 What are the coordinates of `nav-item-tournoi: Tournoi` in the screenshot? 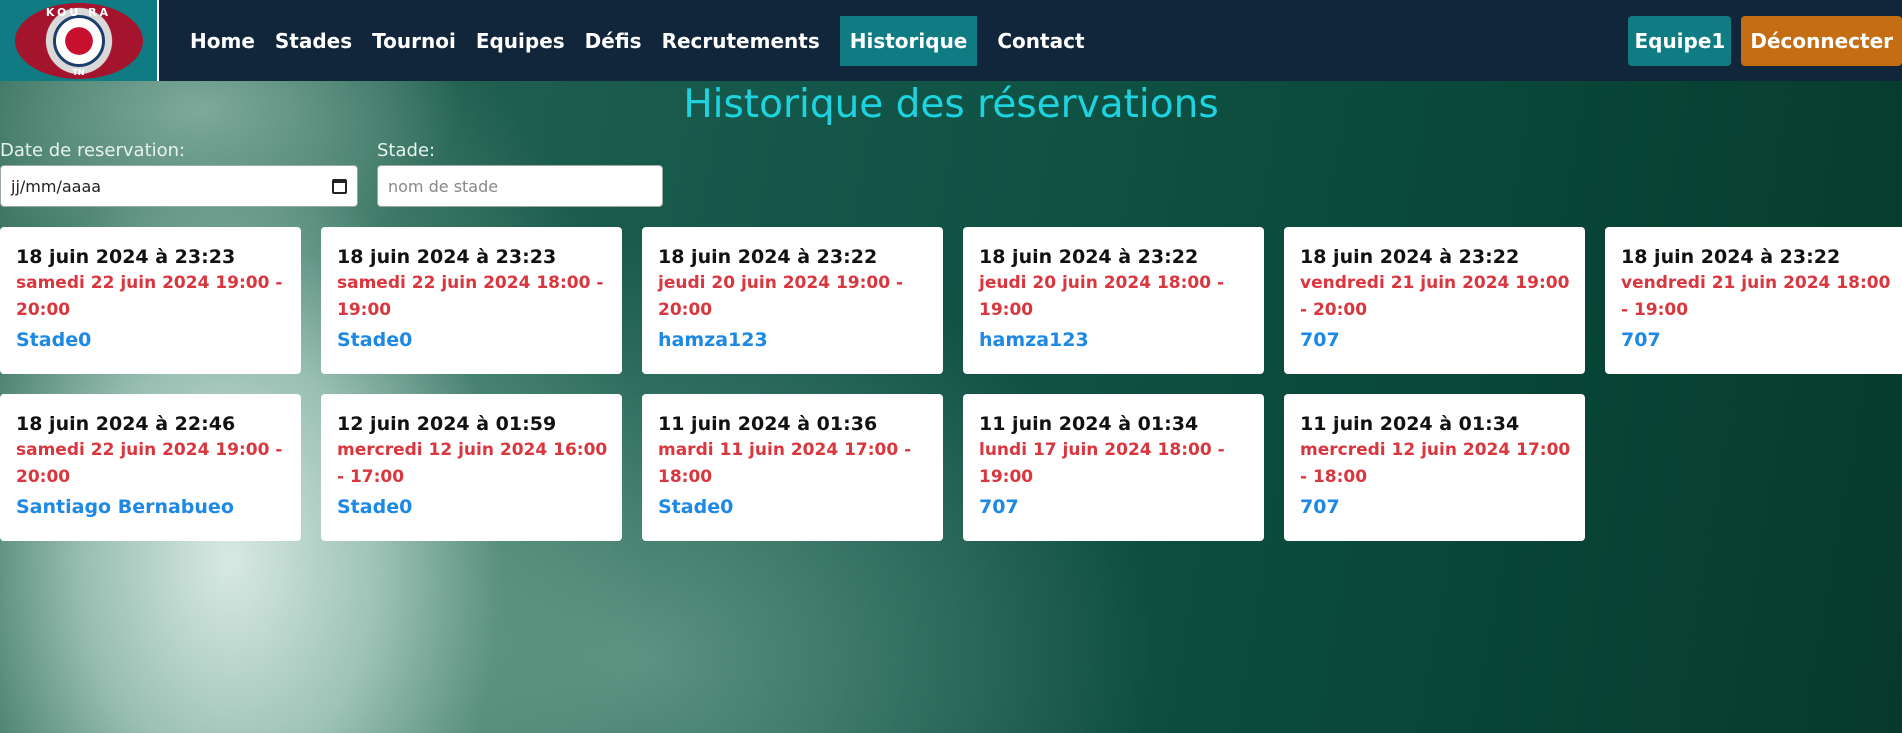 It's located at (414, 41).